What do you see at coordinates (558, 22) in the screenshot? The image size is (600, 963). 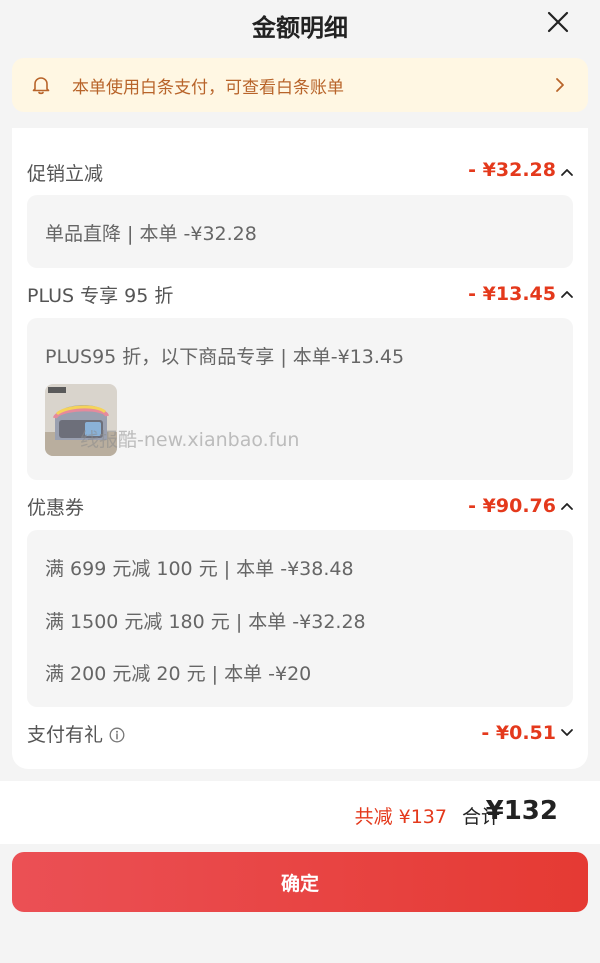 I see `close-icon` at bounding box center [558, 22].